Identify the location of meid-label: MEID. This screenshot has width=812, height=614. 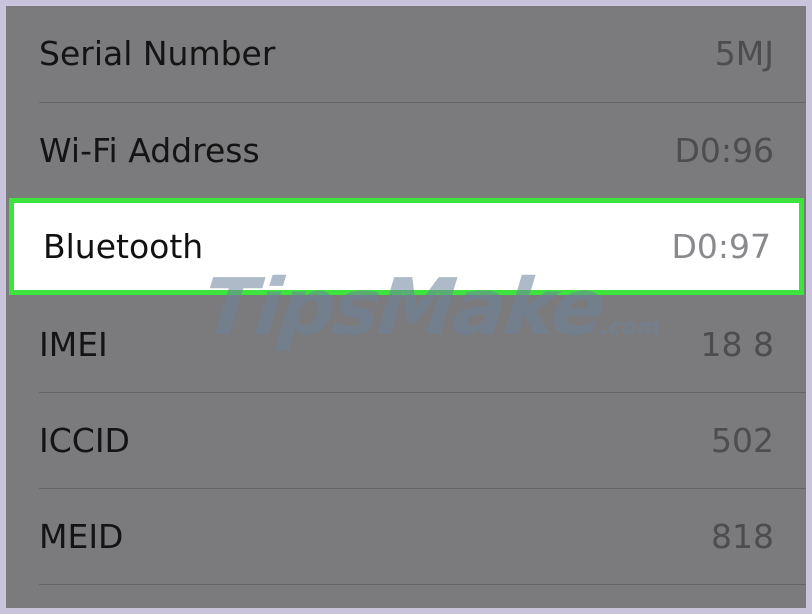
(81, 536).